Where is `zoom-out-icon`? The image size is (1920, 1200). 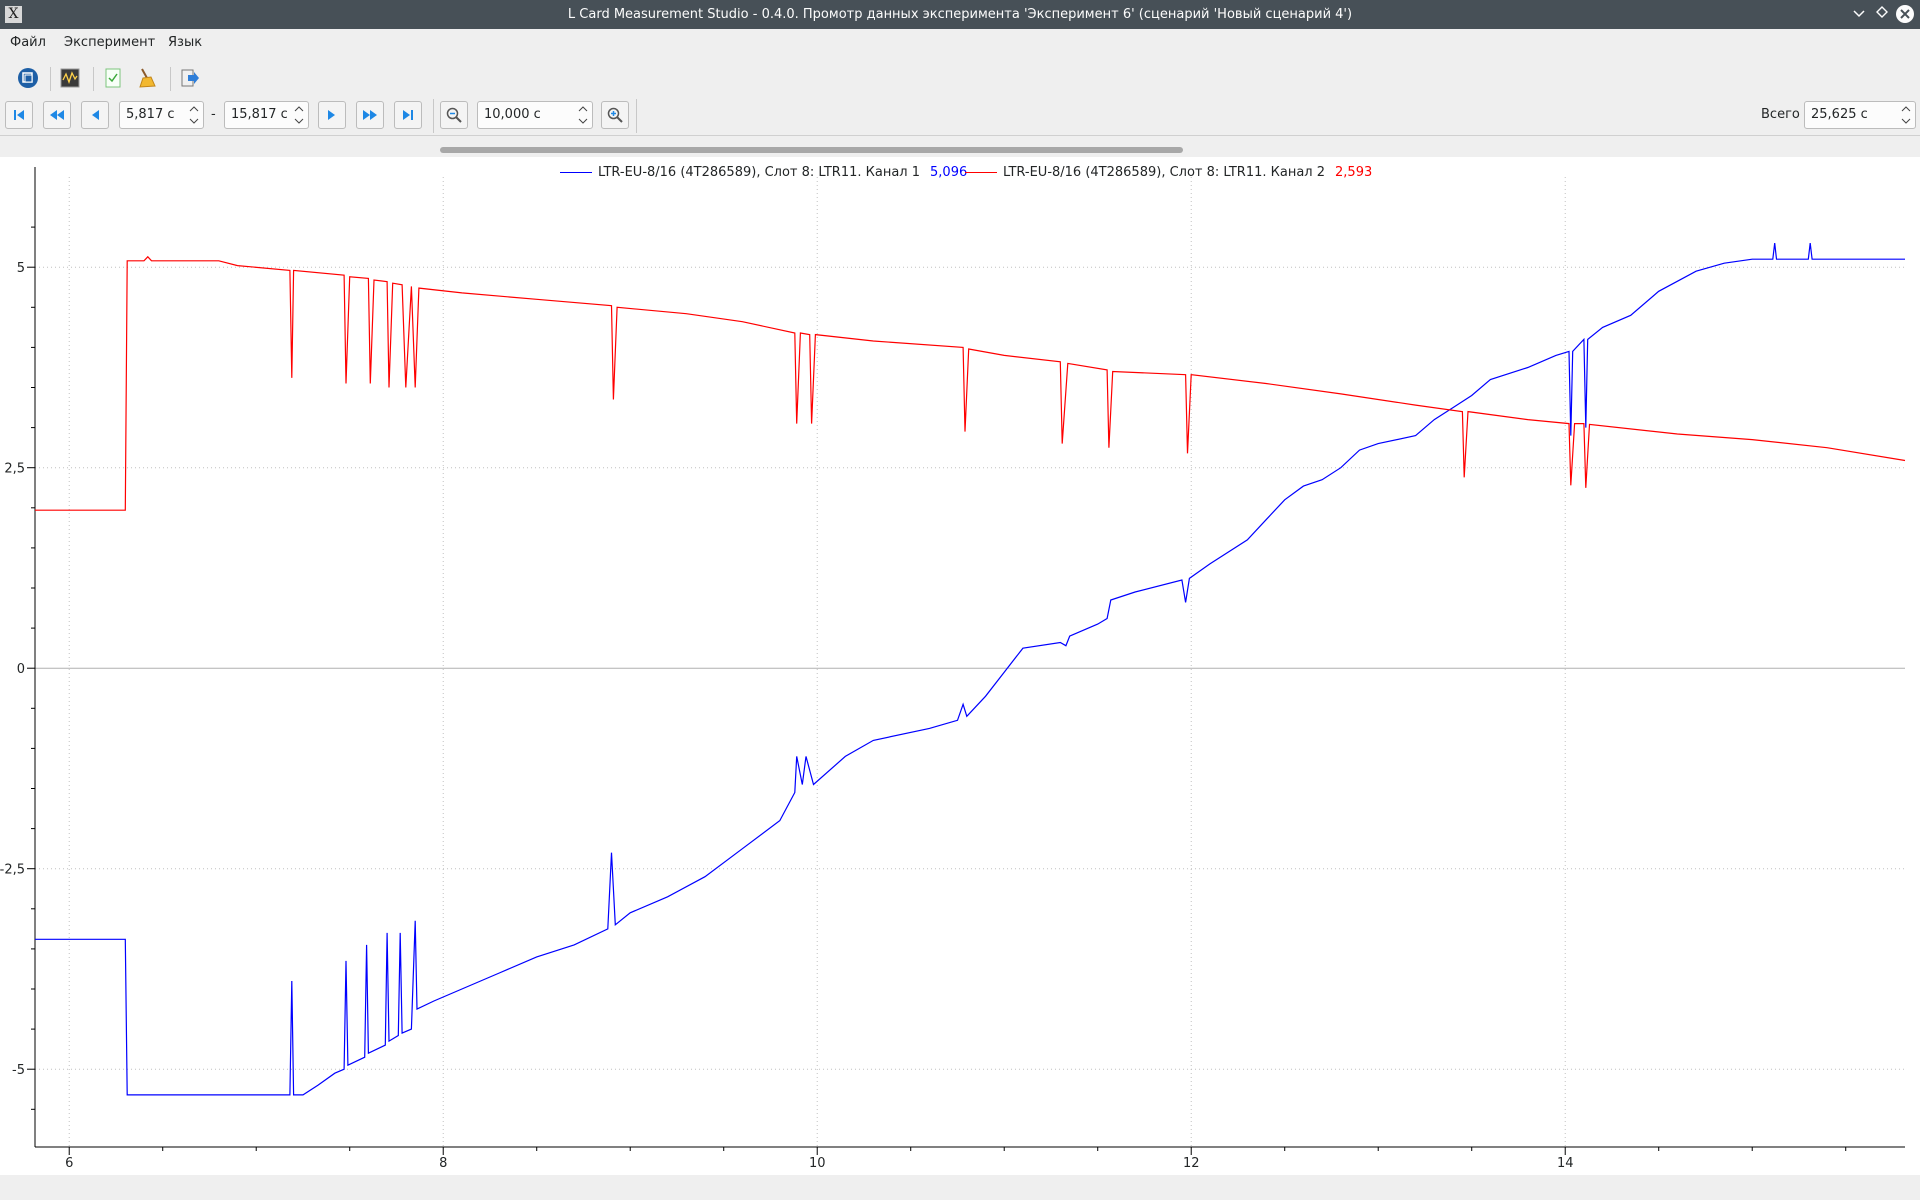
zoom-out-icon is located at coordinates (454, 115).